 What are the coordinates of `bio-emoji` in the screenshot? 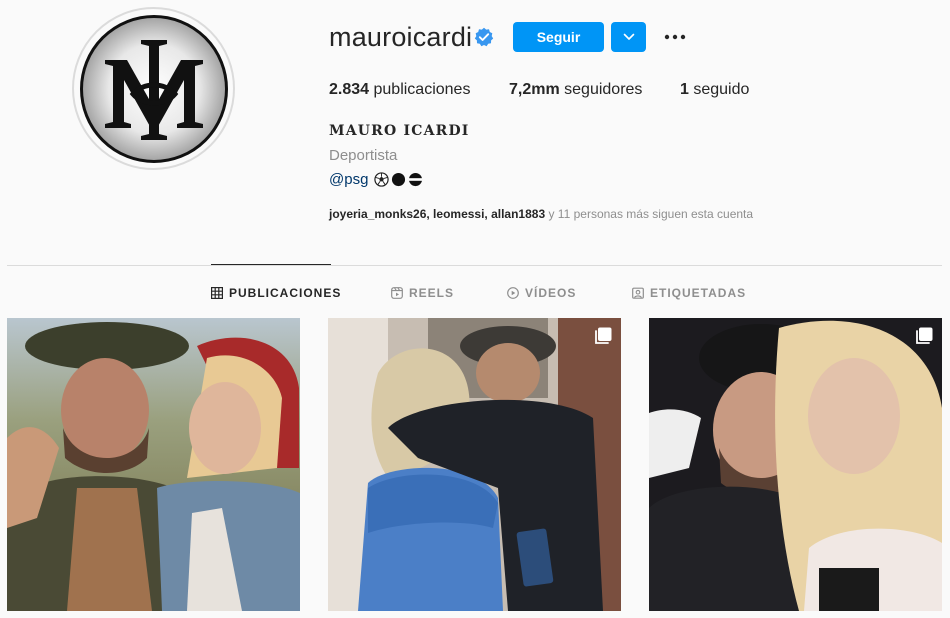 It's located at (398, 180).